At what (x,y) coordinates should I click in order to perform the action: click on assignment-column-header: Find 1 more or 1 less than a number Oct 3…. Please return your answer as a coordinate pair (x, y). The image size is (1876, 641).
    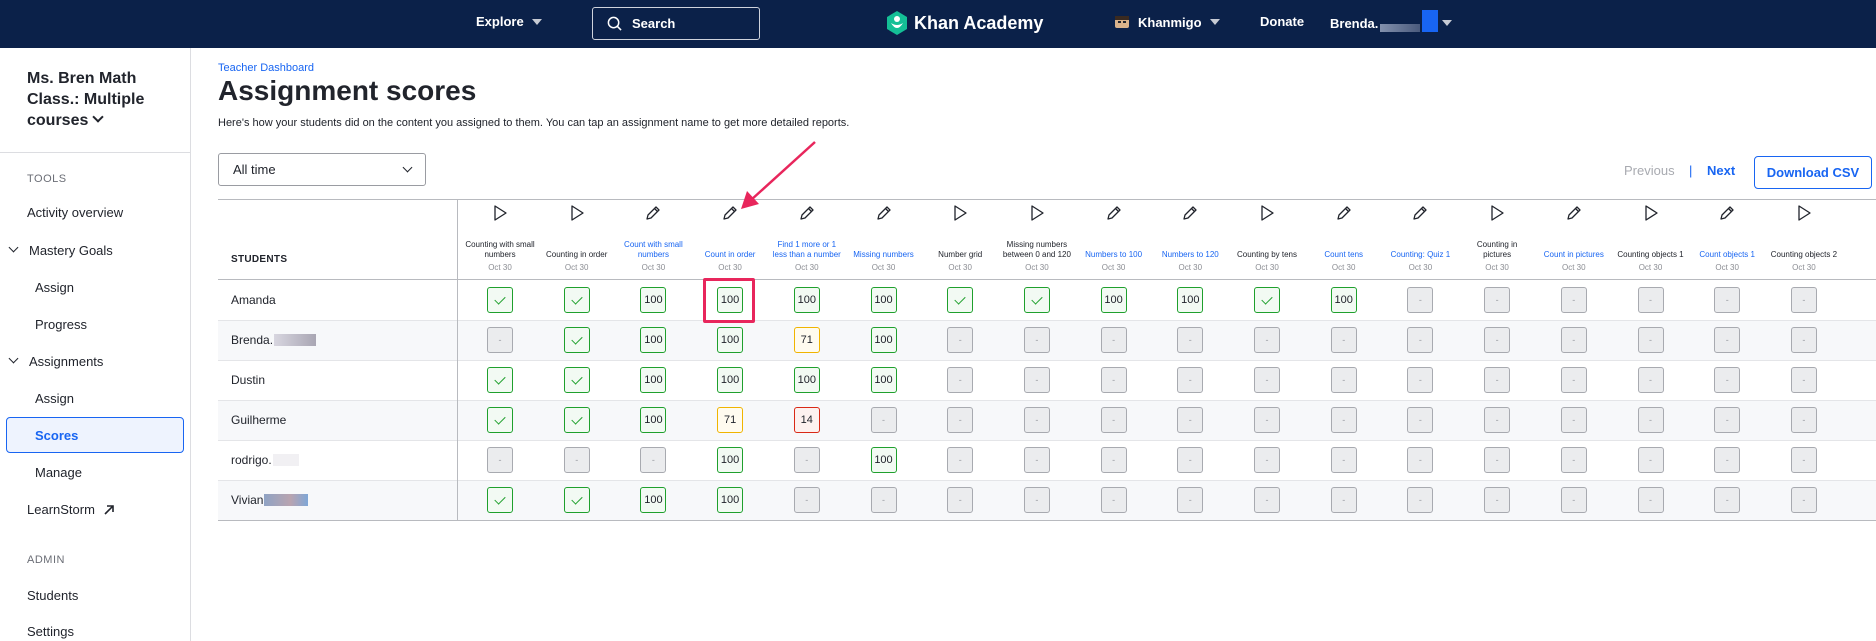
    Looking at the image, I should click on (807, 238).